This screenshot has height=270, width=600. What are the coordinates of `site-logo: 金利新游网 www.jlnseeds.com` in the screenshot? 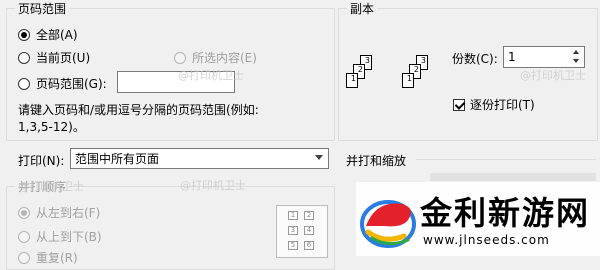 It's located at (478, 219).